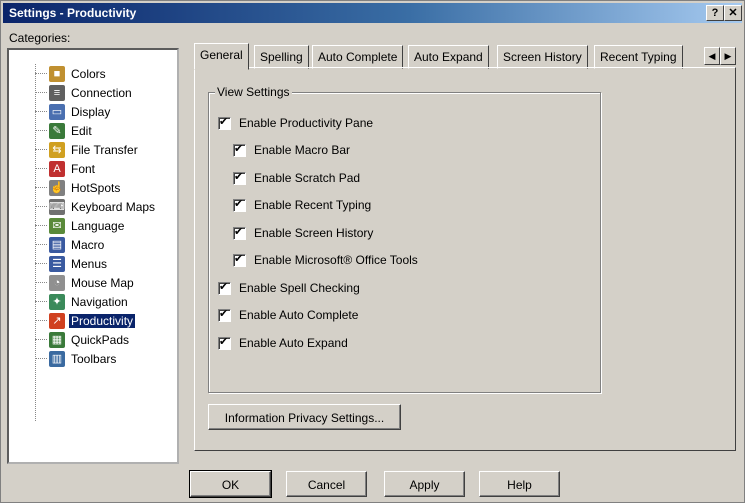 The height and width of the screenshot is (503, 745). I want to click on tab-screen-history: Screen History, so click(542, 57).